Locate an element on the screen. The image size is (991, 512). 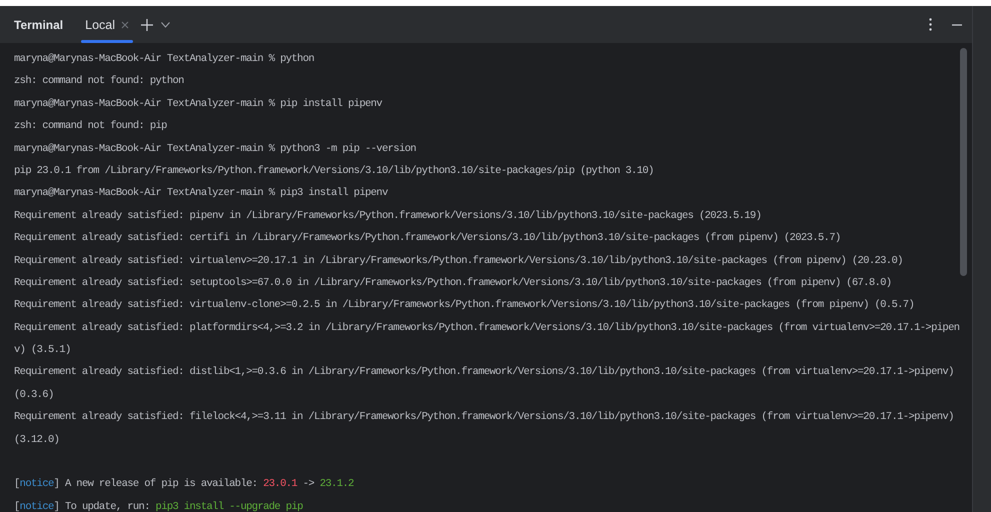
terminal-line: [notice] To update, run: pip3 install --upgrade pip is located at coordinates (159, 506).